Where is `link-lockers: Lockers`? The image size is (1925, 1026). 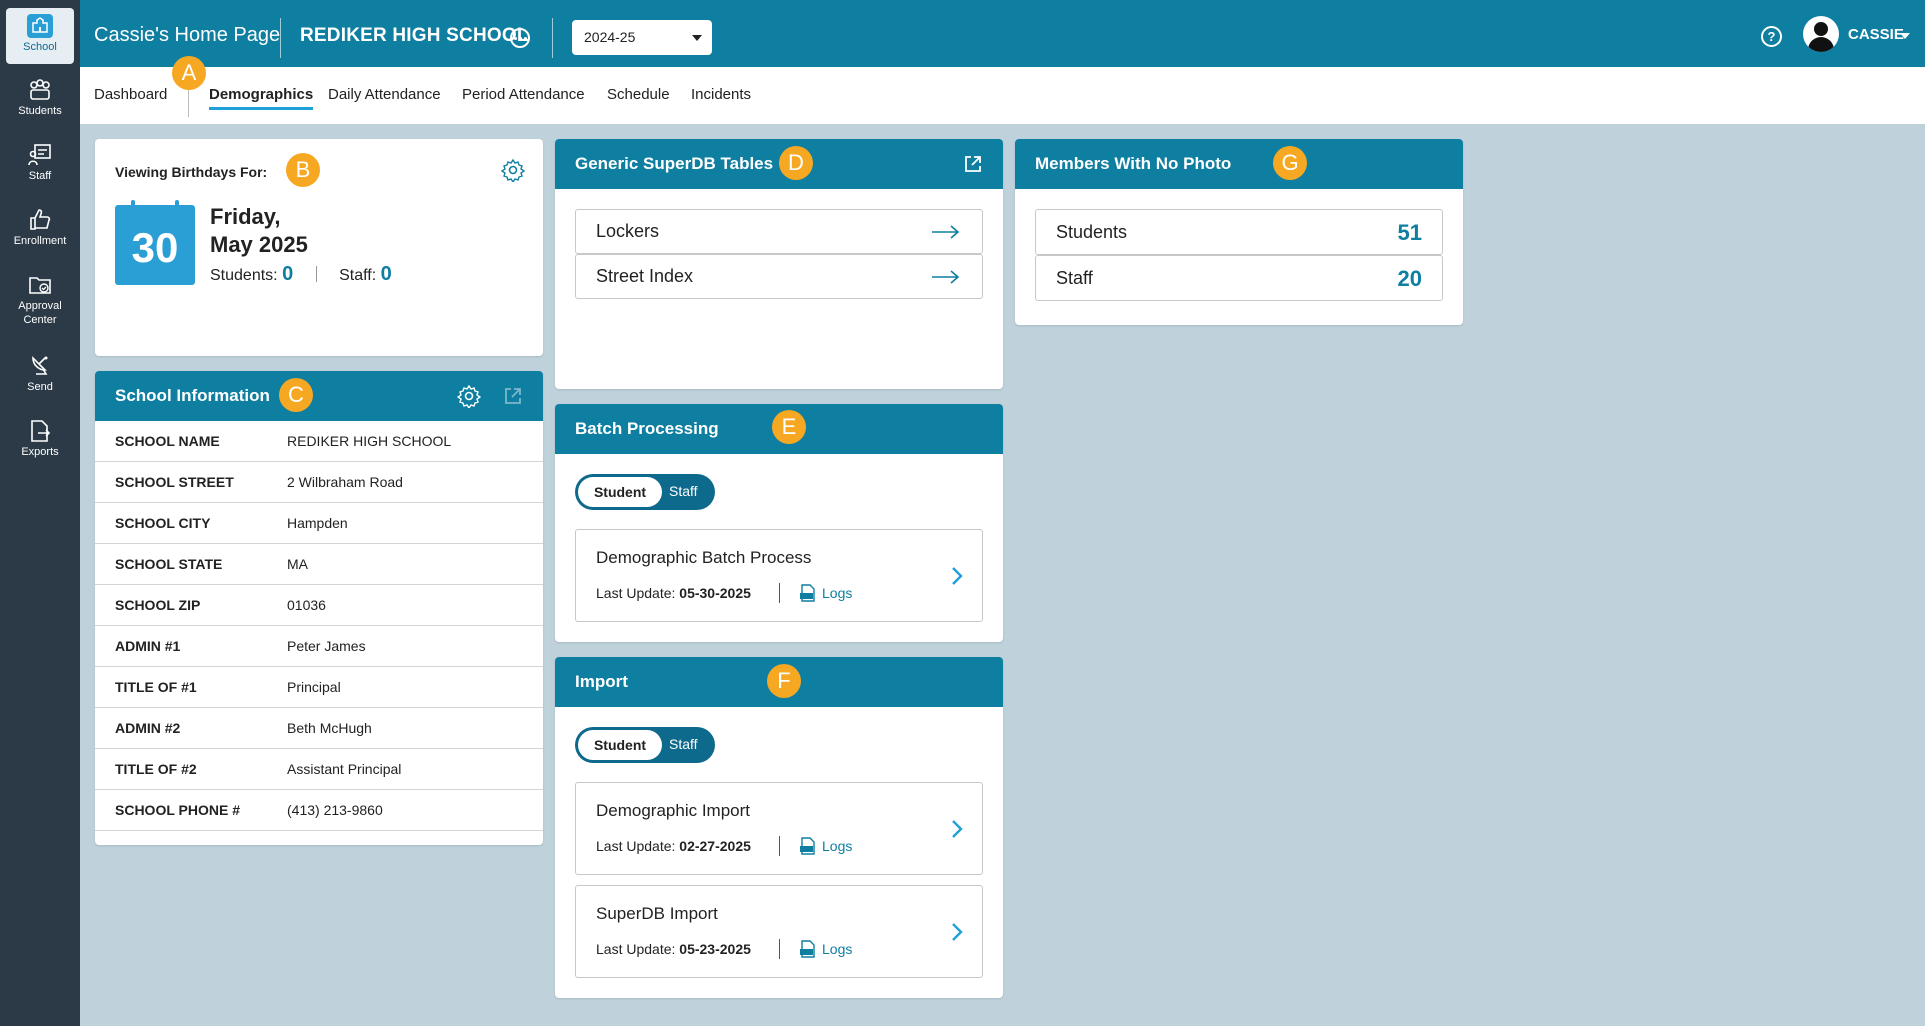
link-lockers: Lockers is located at coordinates (779, 231).